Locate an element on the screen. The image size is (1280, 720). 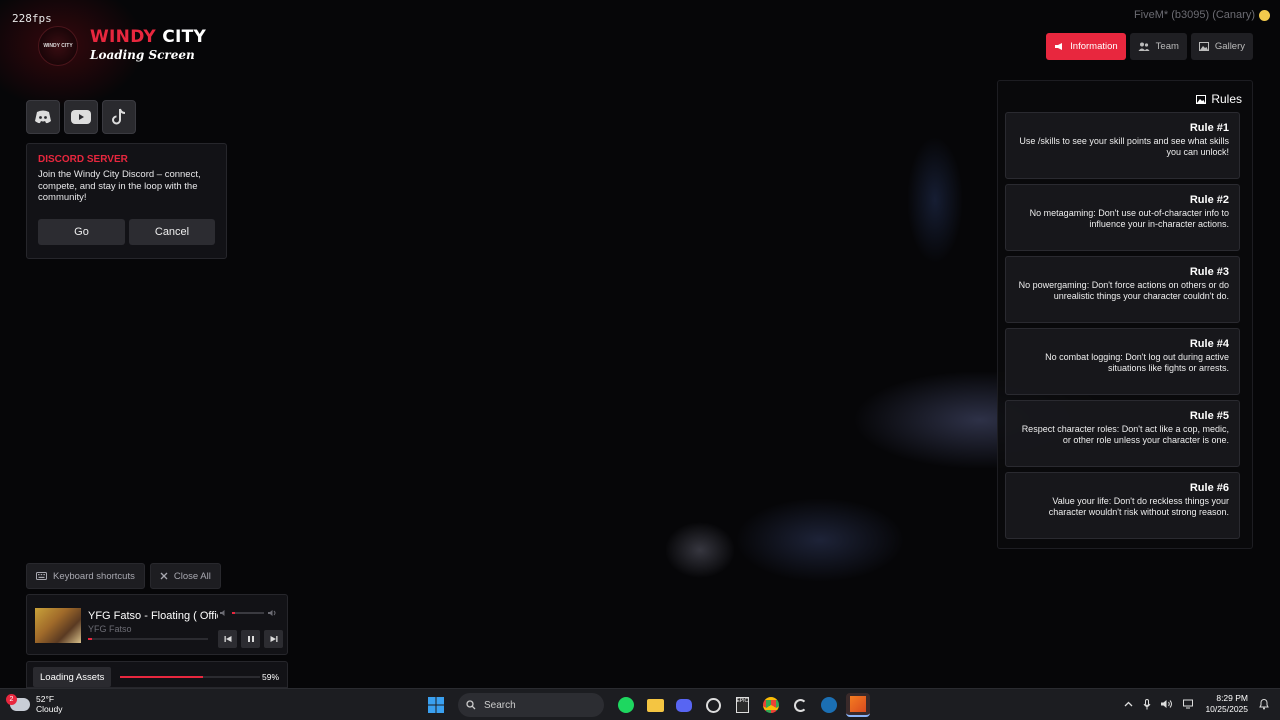
fps-counter: 228fps is located at coordinates (32, 18).